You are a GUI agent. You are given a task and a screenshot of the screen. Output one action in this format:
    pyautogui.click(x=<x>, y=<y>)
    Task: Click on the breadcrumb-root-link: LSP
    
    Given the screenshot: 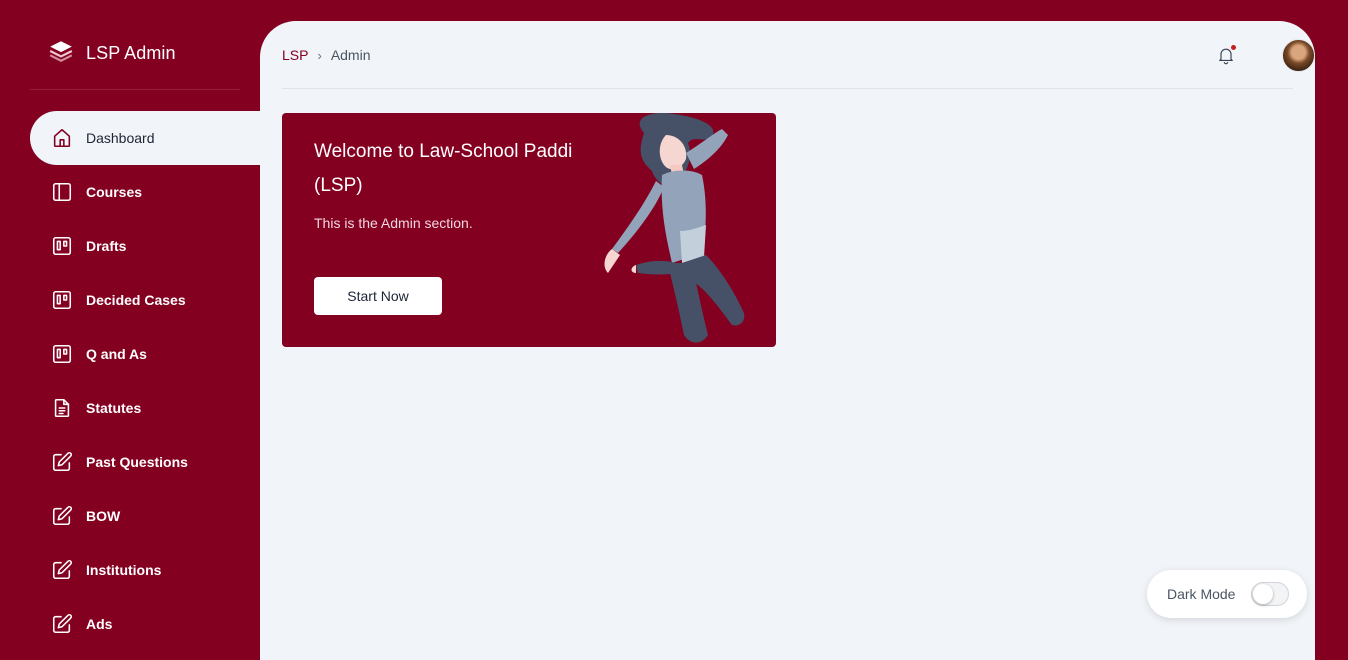 What is the action you would take?
    pyautogui.click(x=295, y=55)
    